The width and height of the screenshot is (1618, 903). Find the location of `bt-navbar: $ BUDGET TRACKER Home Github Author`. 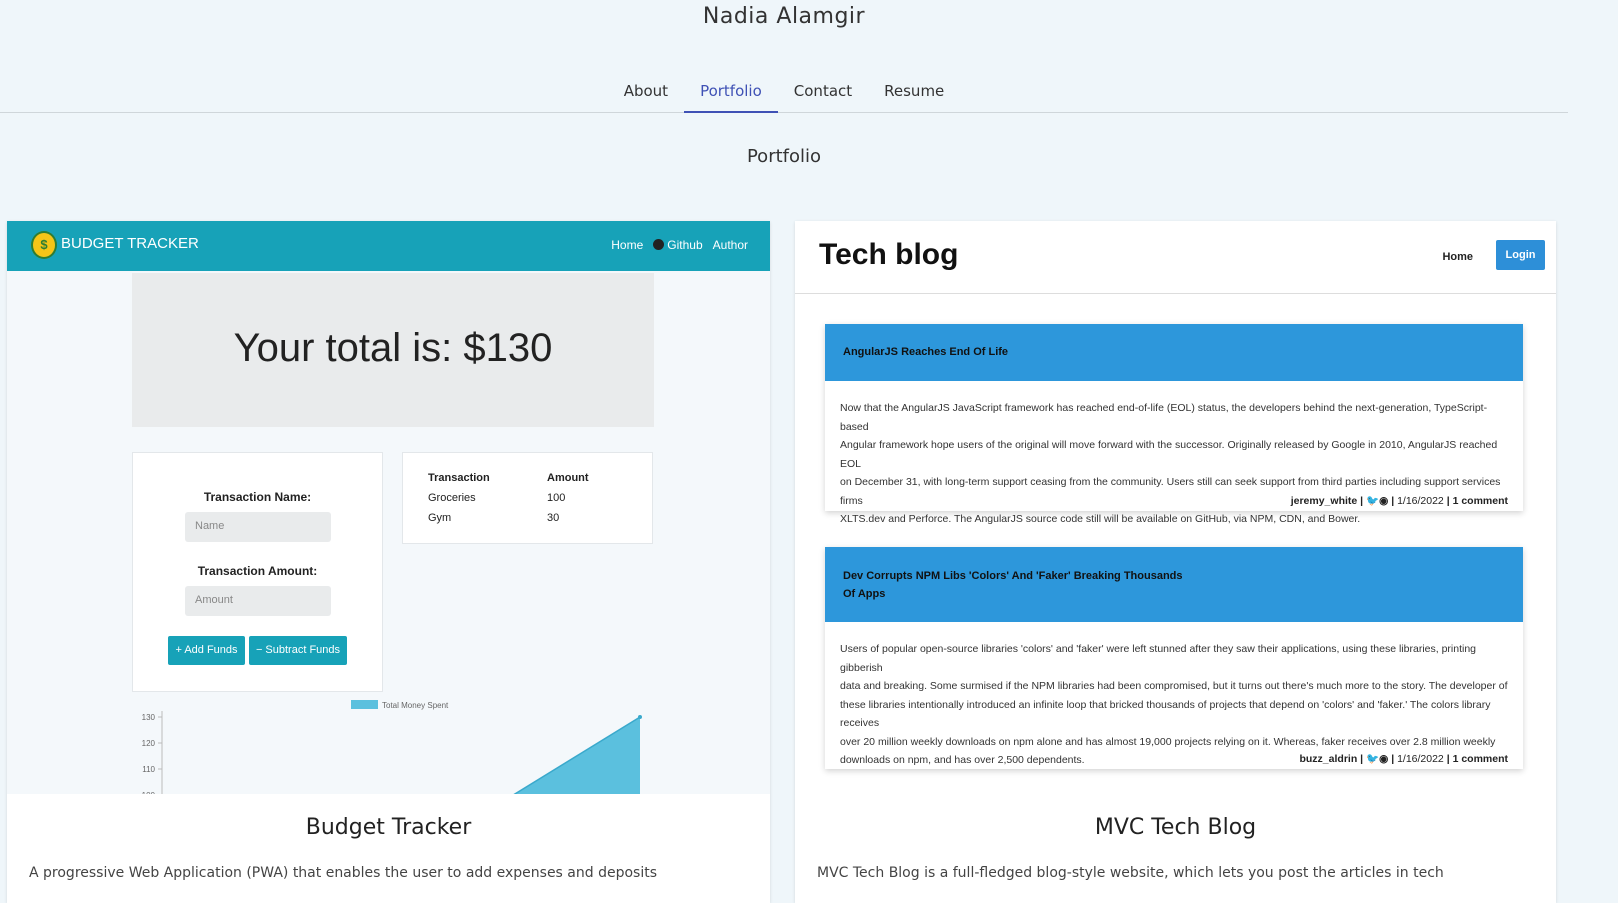

bt-navbar: $ BUDGET TRACKER Home Github Author is located at coordinates (388, 246).